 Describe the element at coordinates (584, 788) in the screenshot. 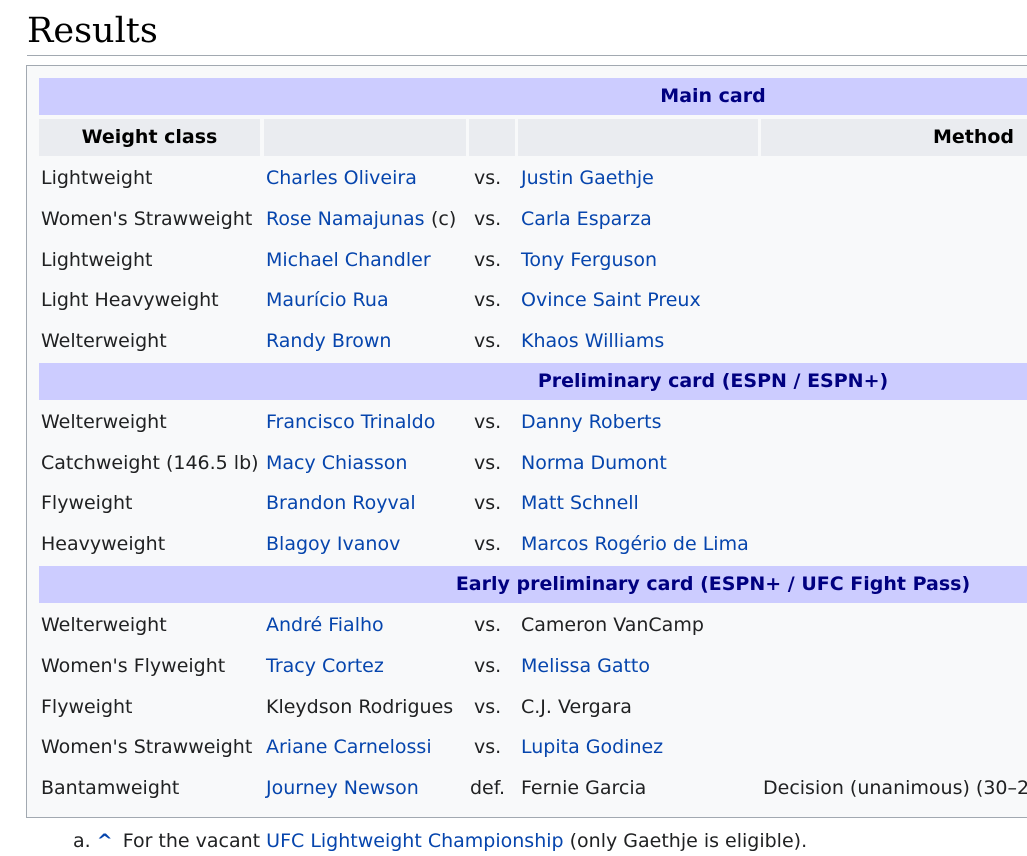

I see `loser-name: Fernie Garcia` at that location.